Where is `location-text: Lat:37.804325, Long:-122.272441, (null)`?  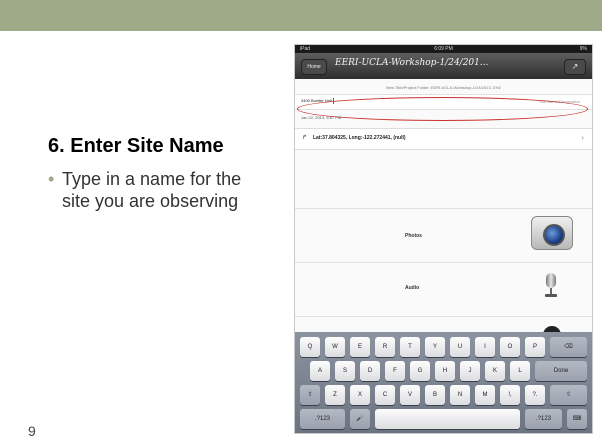 location-text: Lat:37.804325, Long:-122.272441, (null) is located at coordinates (359, 138).